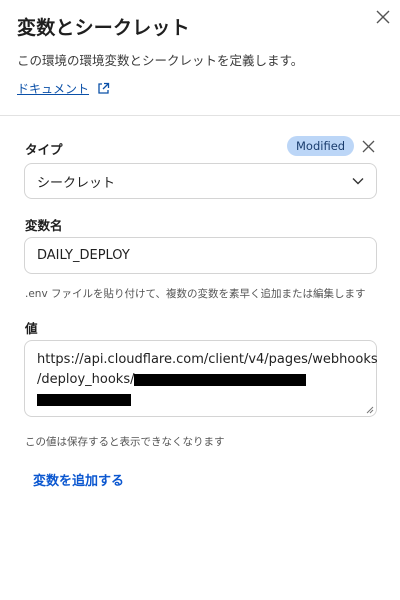  I want to click on panel-subtitle: この環境の環境変数とシークレットを定義します。, so click(160, 60).